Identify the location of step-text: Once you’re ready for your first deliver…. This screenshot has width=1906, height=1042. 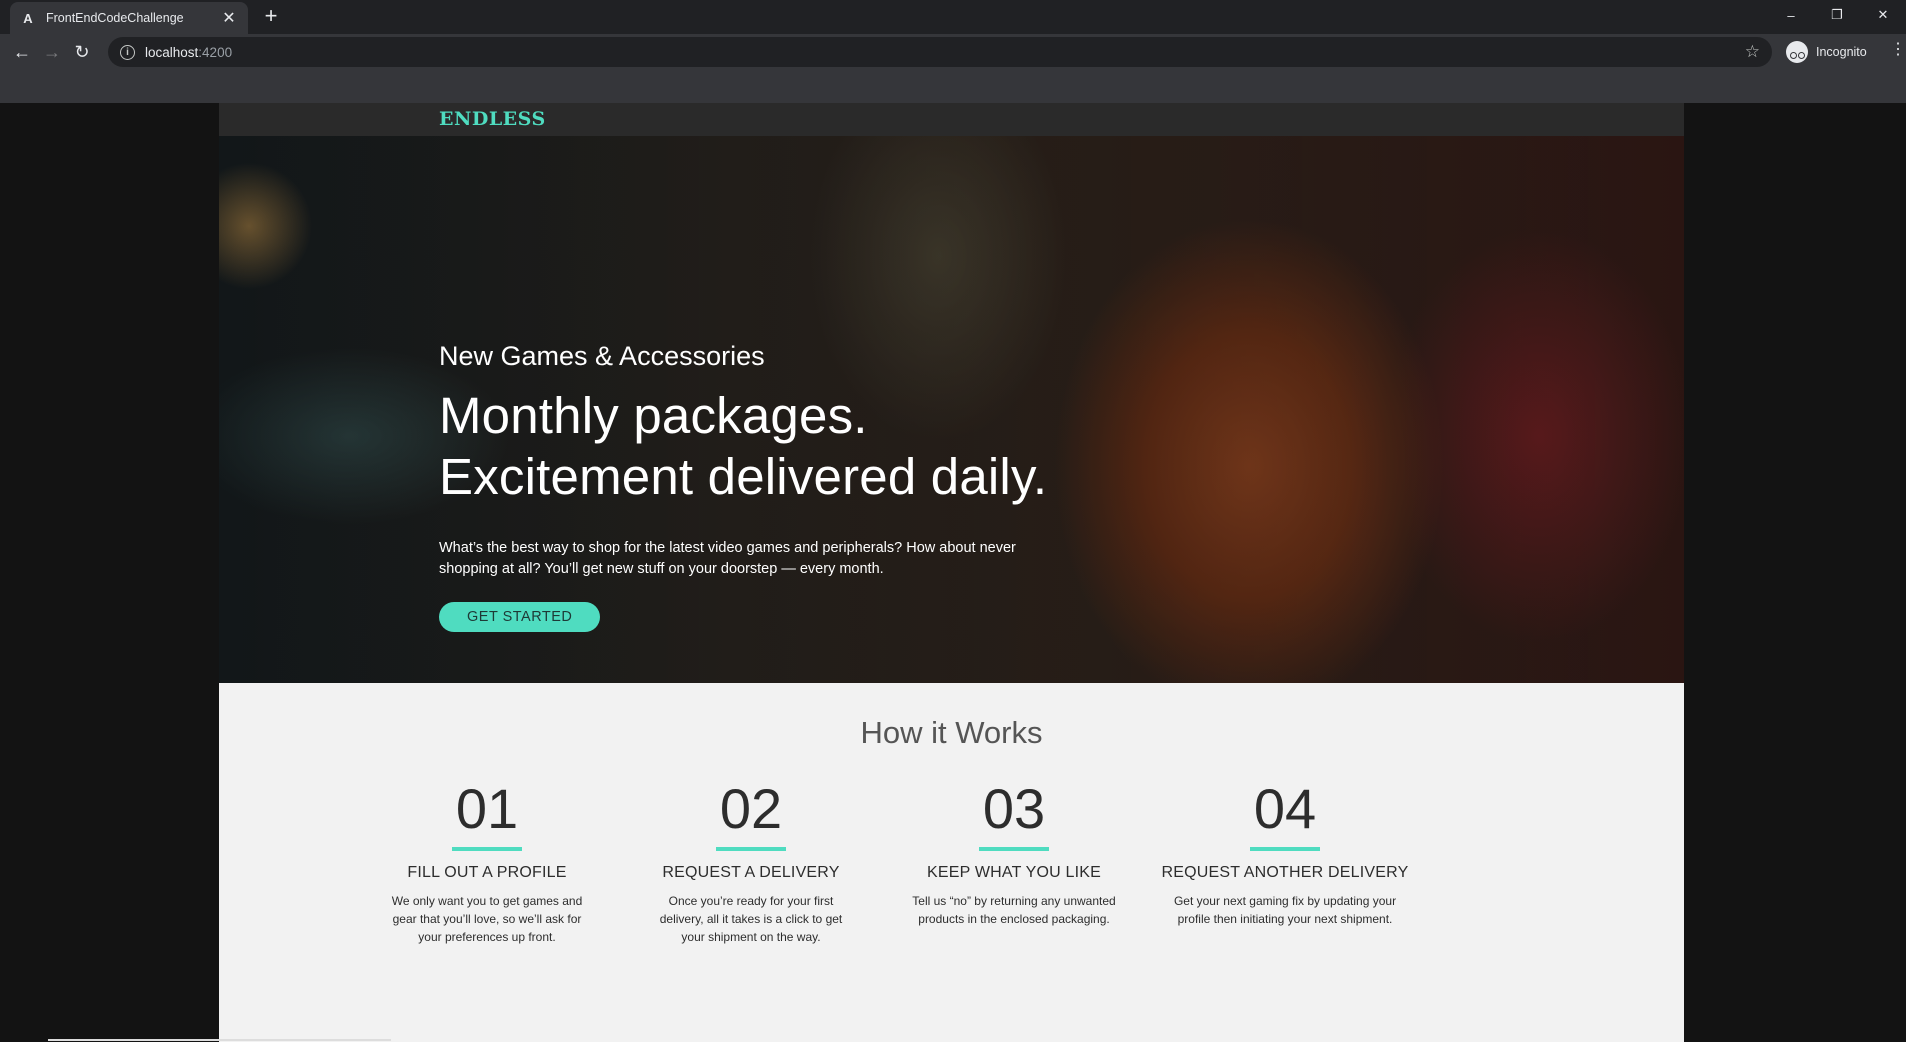
(751, 919).